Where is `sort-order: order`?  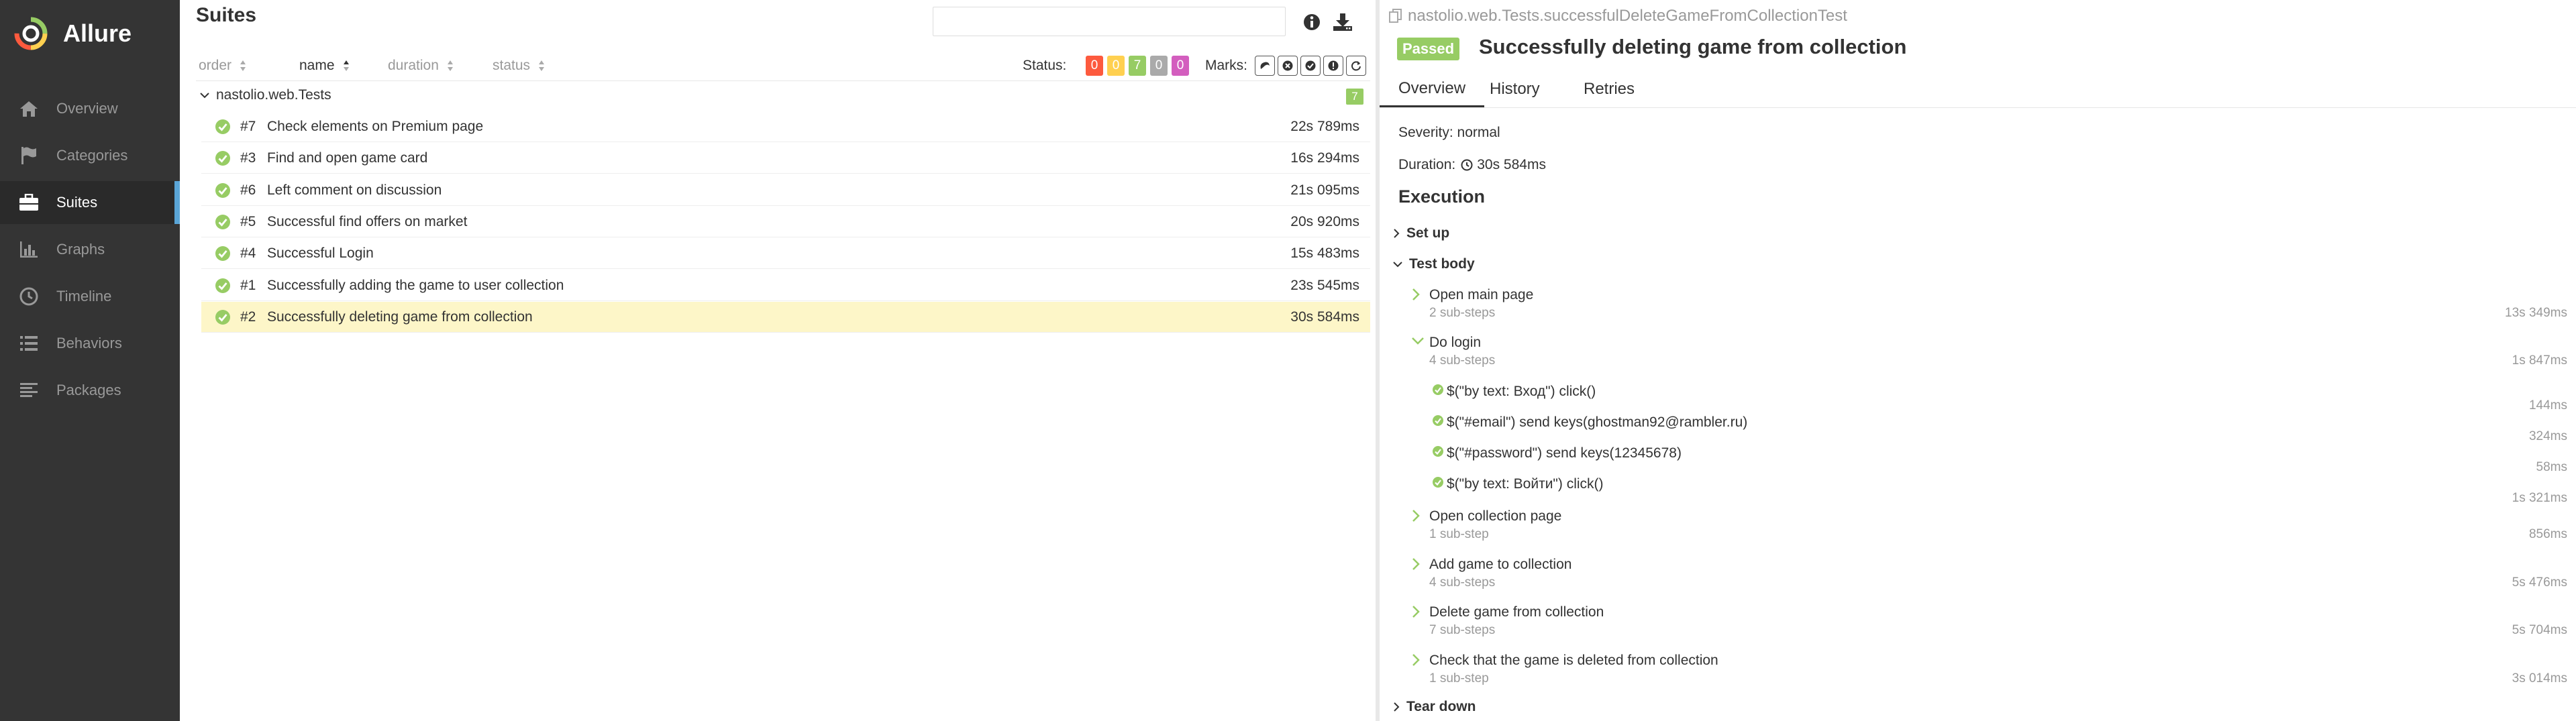
sort-order: order is located at coordinates (222, 65).